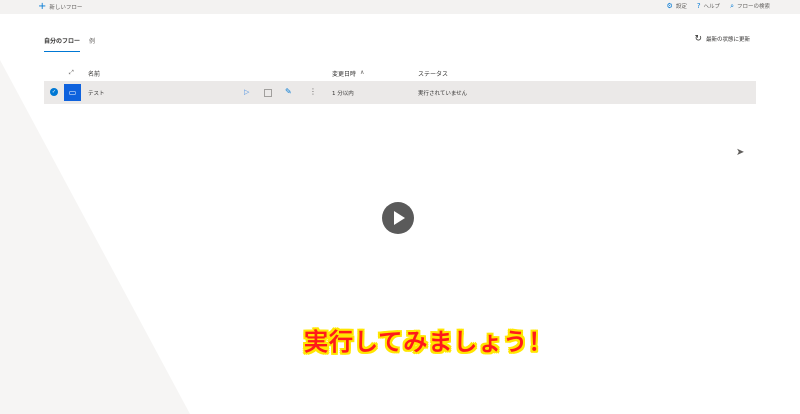 The width and height of the screenshot is (800, 414). I want to click on flow-tabs: 自分のフロー 例, so click(69, 44).